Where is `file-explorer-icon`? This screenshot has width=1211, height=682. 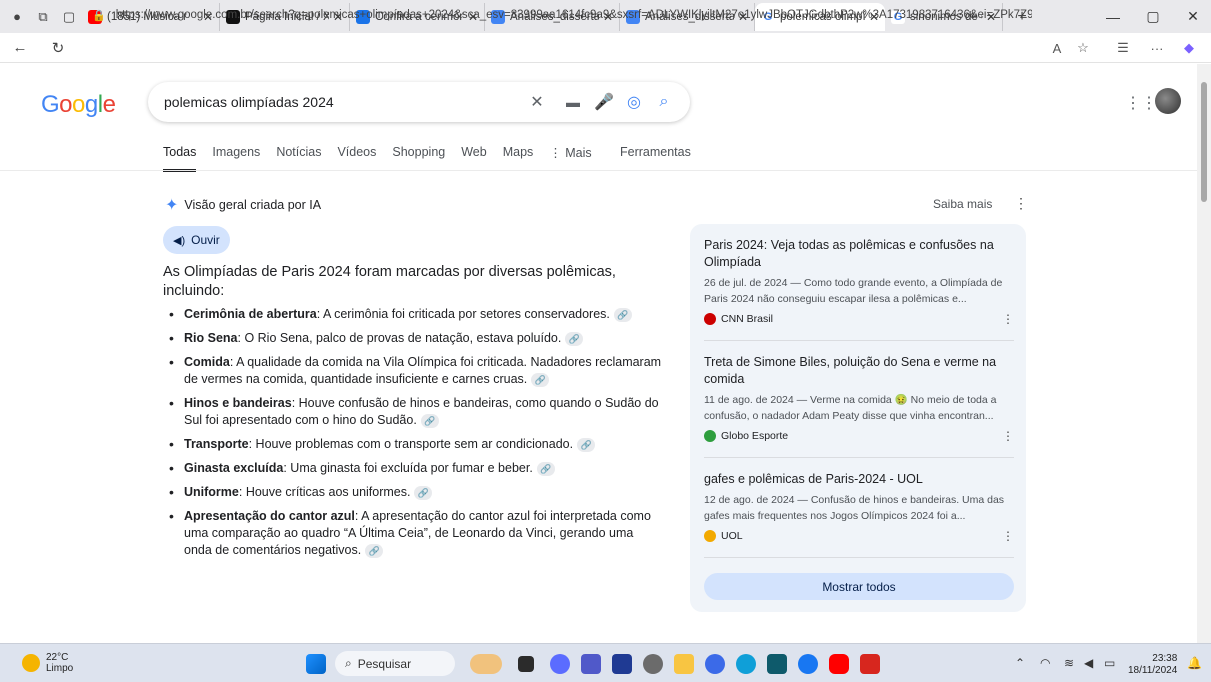
file-explorer-icon is located at coordinates (684, 664).